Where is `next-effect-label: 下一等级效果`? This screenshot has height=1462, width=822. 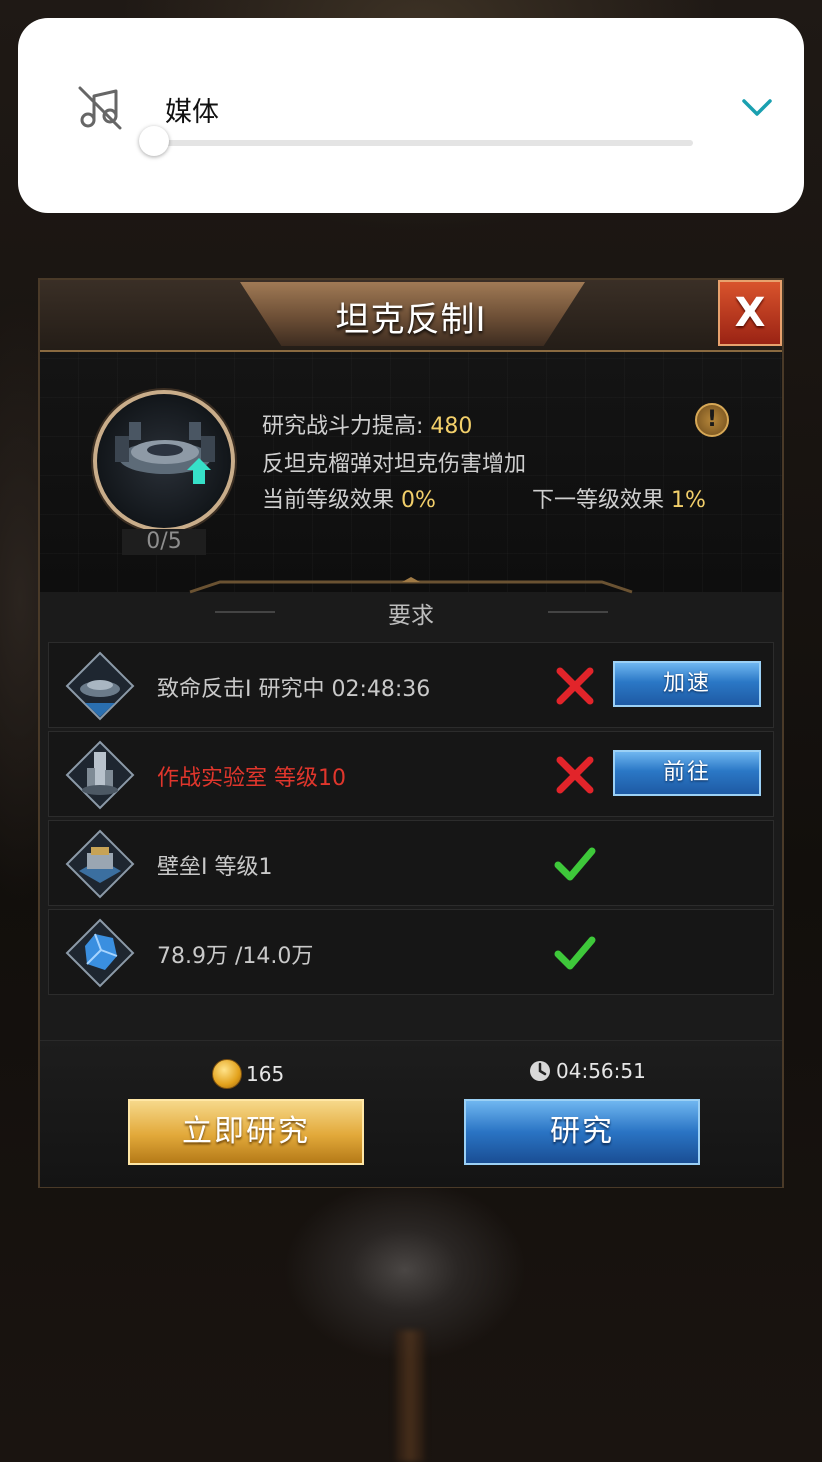
next-effect-label: 下一等级效果 is located at coordinates (598, 500).